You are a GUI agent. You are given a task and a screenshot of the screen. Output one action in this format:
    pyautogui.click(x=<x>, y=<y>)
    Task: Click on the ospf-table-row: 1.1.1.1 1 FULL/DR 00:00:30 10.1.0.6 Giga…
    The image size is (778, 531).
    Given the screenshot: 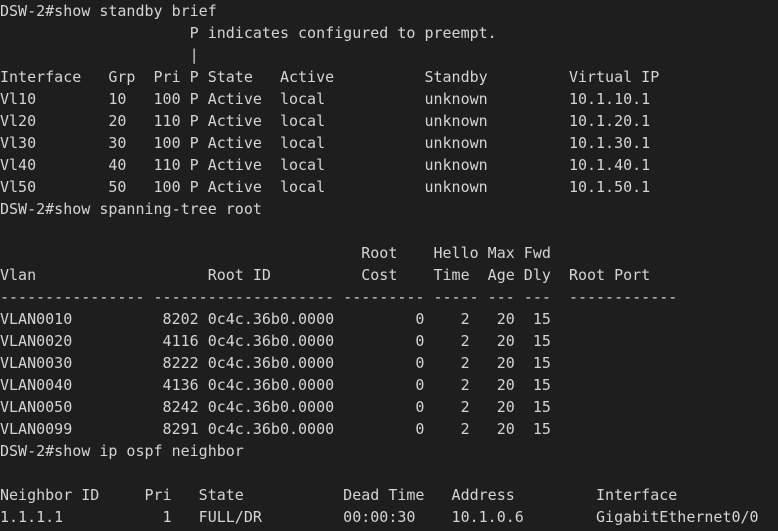 What is the action you would take?
    pyautogui.click(x=379, y=517)
    